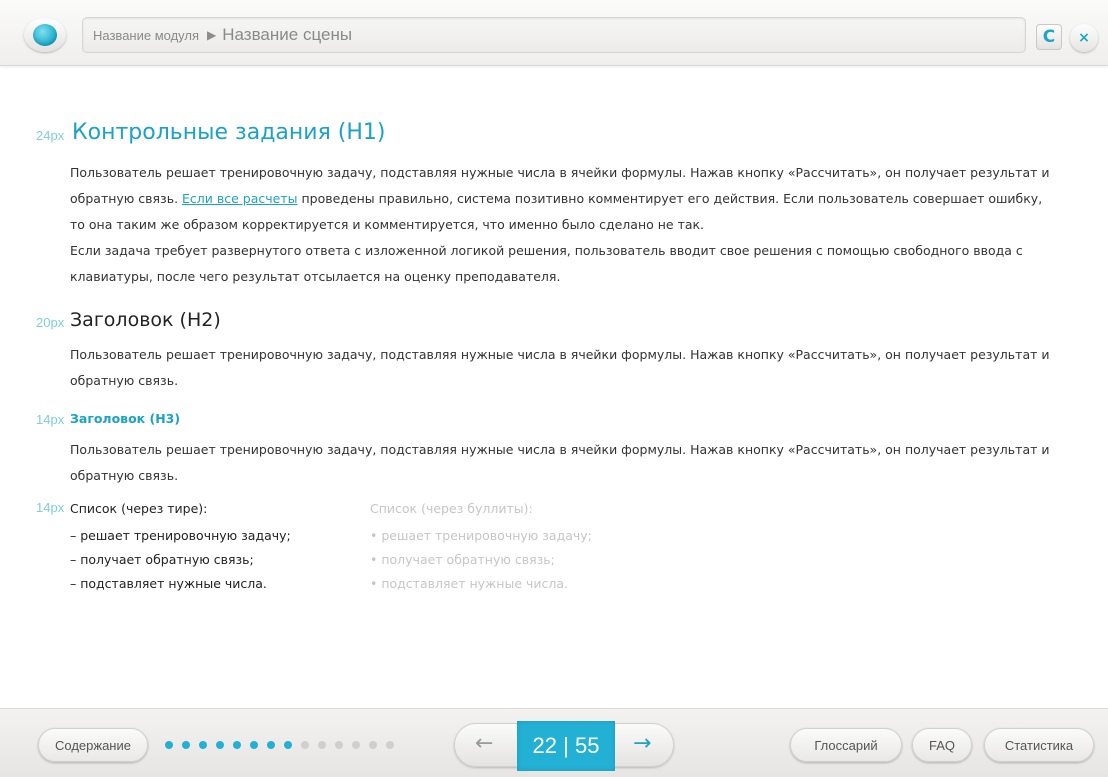 This screenshot has height=777, width=1108. What do you see at coordinates (139, 508) in the screenshot?
I see `dash-list-title: Список (через тире):` at bounding box center [139, 508].